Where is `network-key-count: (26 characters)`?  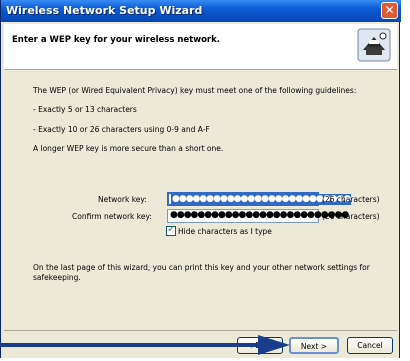 network-key-count: (26 characters) is located at coordinates (351, 199).